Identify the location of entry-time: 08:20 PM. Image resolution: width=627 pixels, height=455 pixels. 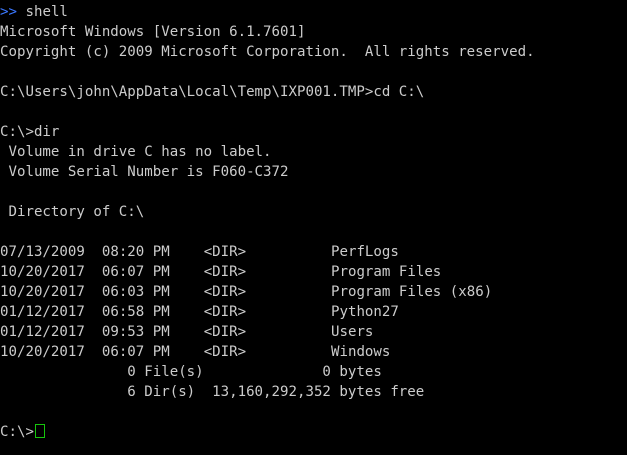
(135, 252).